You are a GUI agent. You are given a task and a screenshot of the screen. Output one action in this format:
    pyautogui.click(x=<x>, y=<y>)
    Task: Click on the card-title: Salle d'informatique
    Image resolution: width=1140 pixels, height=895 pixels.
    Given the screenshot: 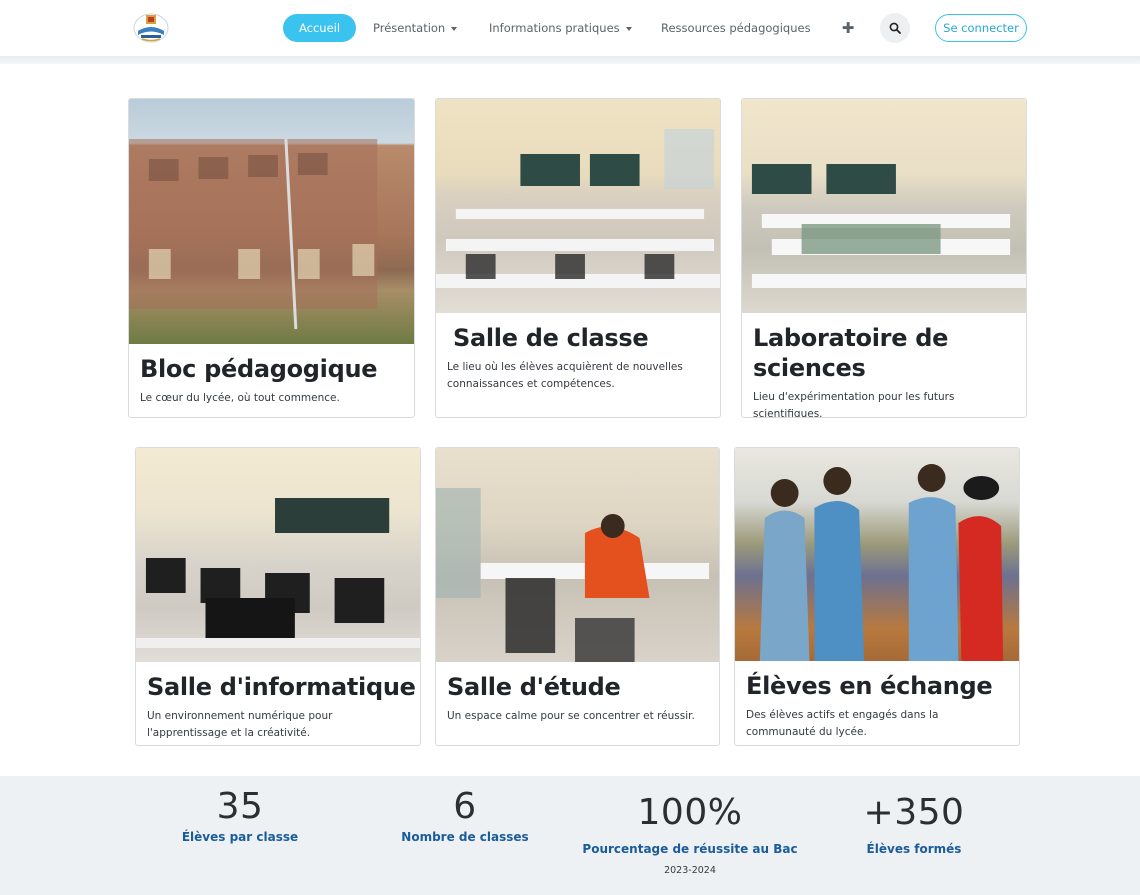 What is the action you would take?
    pyautogui.click(x=281, y=687)
    